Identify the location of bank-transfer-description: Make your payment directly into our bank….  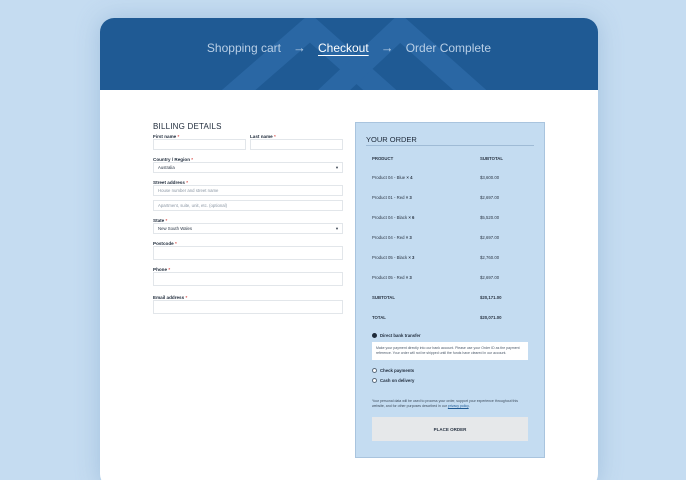
(450, 351).